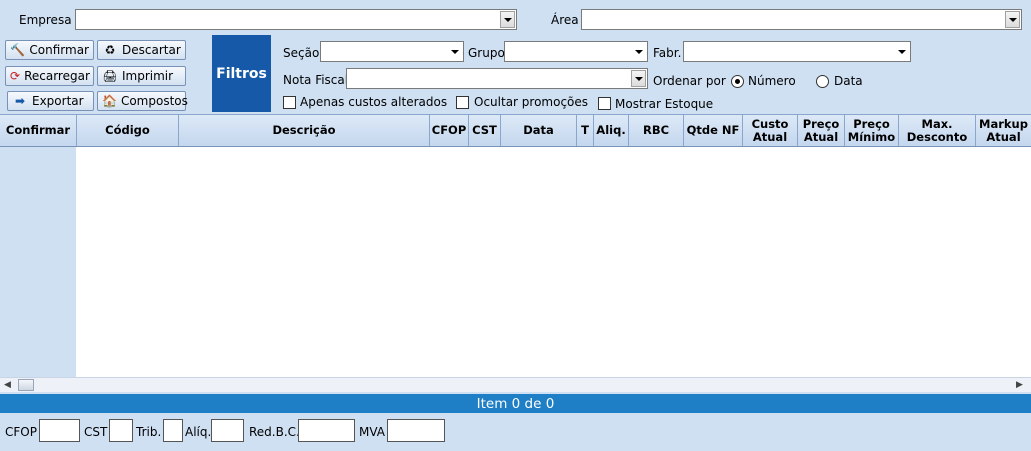 This screenshot has width=1031, height=451. Describe the element at coordinates (58, 101) in the screenshot. I see `exportar-label: Exportar` at that location.